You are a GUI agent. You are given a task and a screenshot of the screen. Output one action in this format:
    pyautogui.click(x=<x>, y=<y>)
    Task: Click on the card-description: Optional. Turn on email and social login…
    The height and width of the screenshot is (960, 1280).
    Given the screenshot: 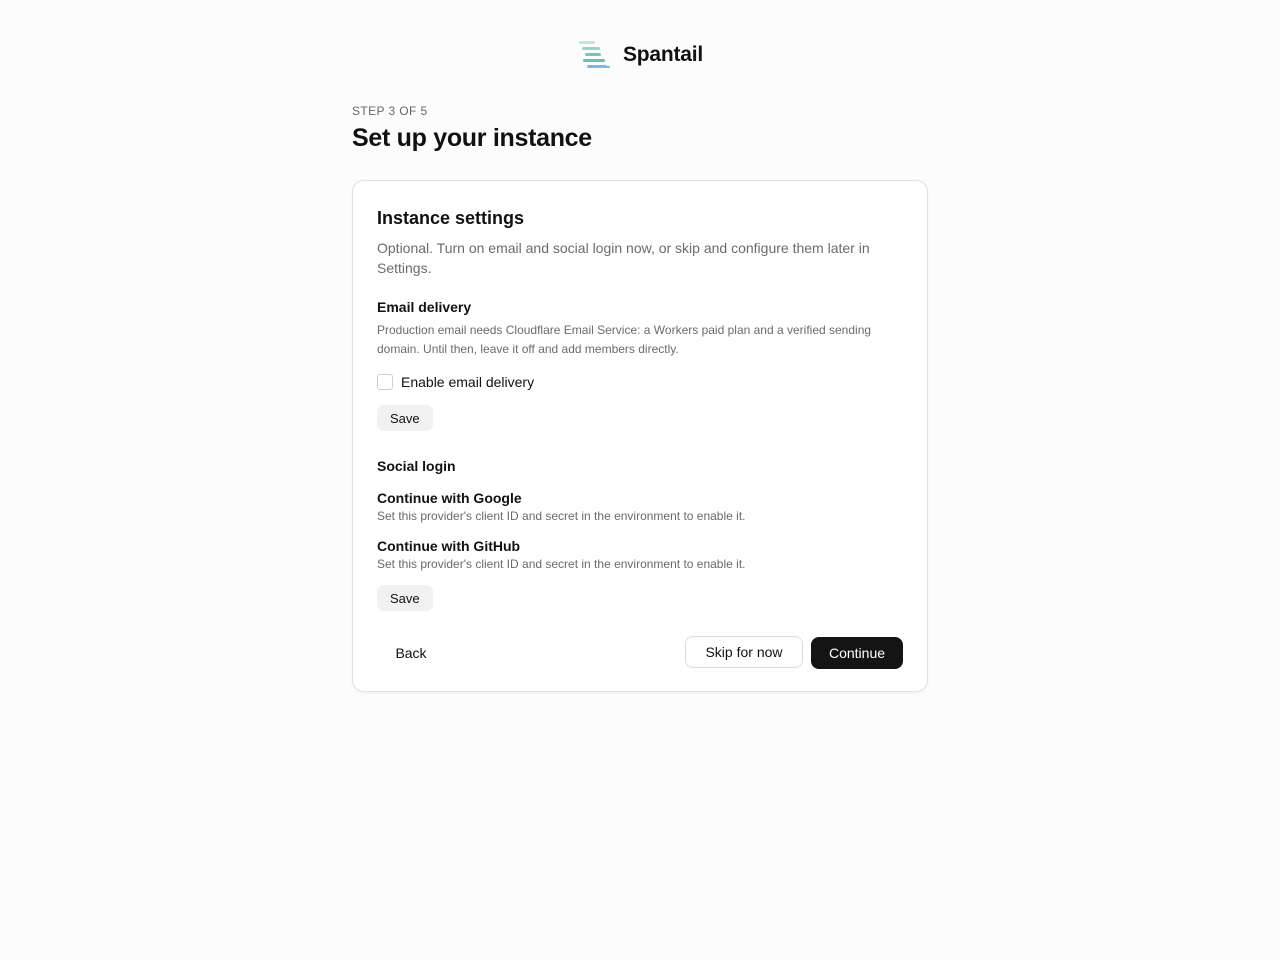 What is the action you would take?
    pyautogui.click(x=623, y=258)
    